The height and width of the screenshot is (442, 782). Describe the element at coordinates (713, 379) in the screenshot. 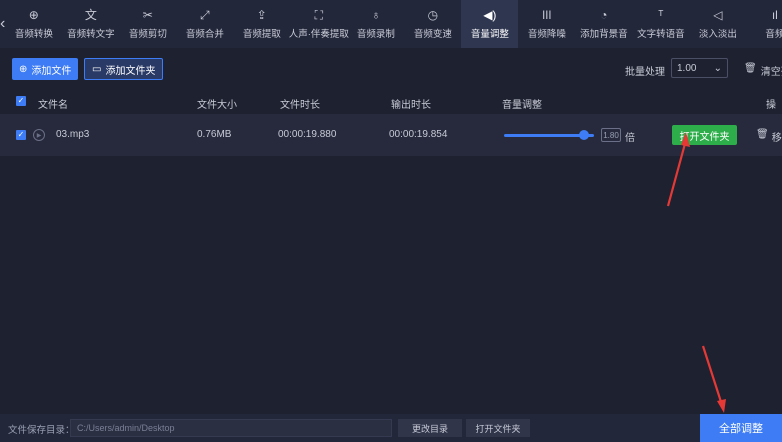

I see `annotation-arrow-adjust-all` at that location.